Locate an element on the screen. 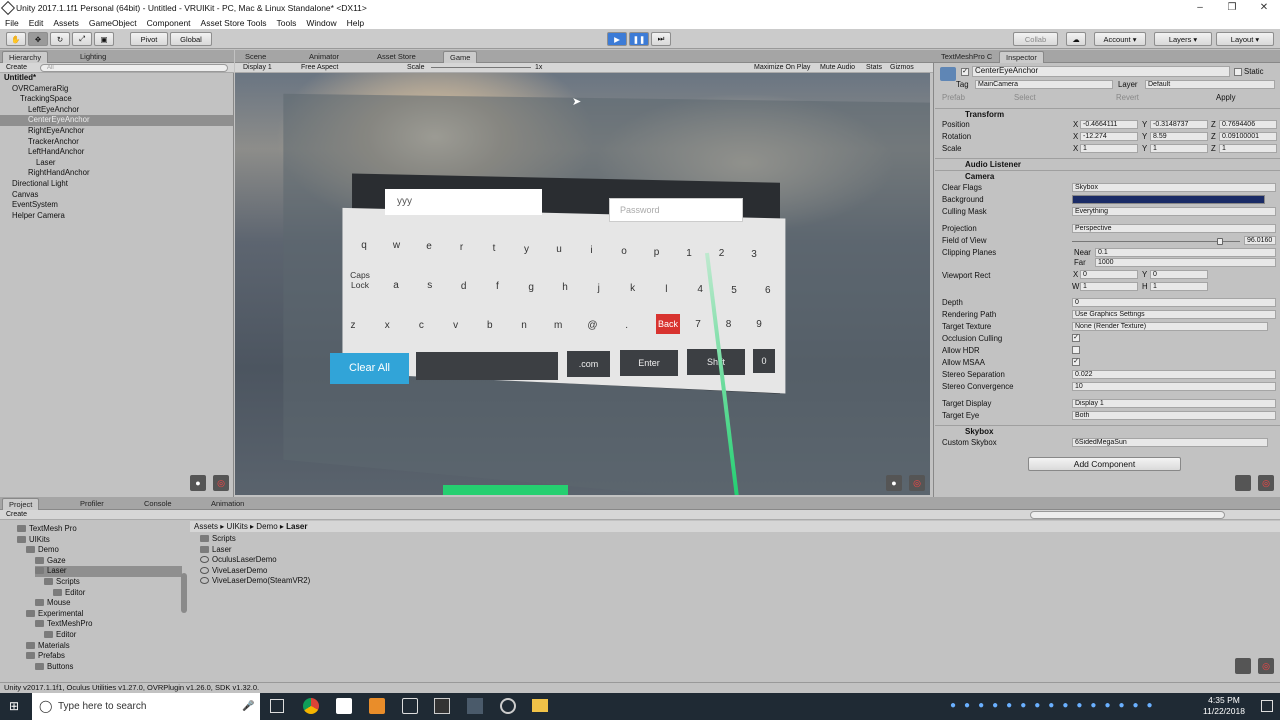 The image size is (1280, 720). breadcrumb-laser: Laser is located at coordinates (296, 526).